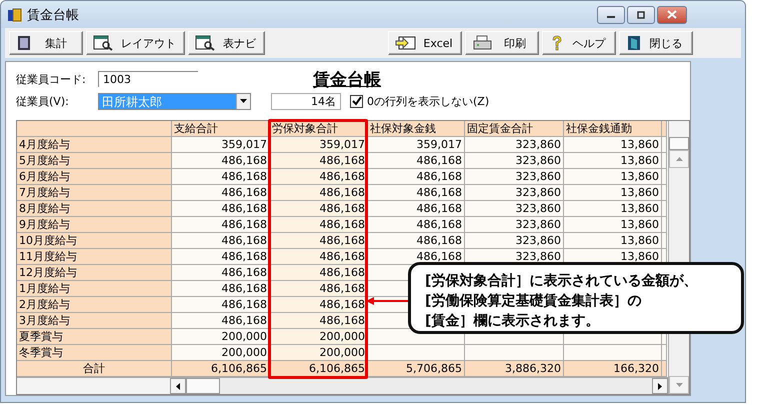  What do you see at coordinates (94, 161) in the screenshot?
I see `row-header: 5月度給与` at bounding box center [94, 161].